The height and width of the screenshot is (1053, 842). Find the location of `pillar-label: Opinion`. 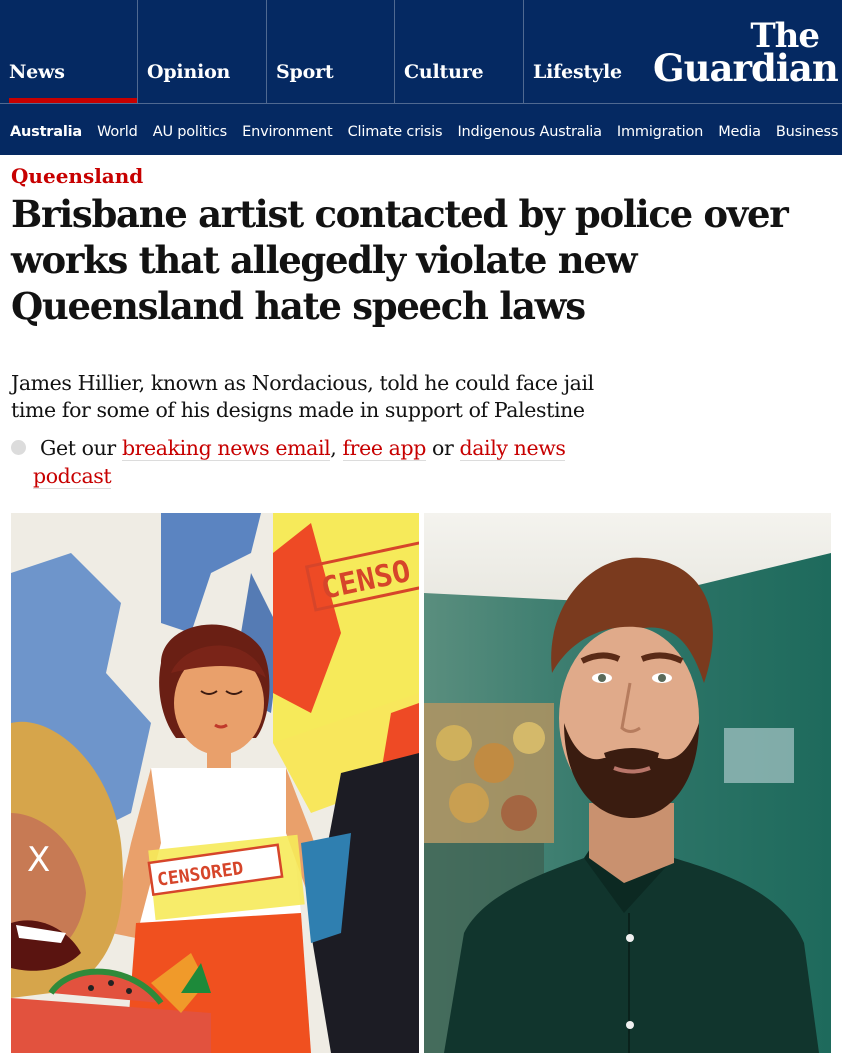

pillar-label: Opinion is located at coordinates (189, 72).